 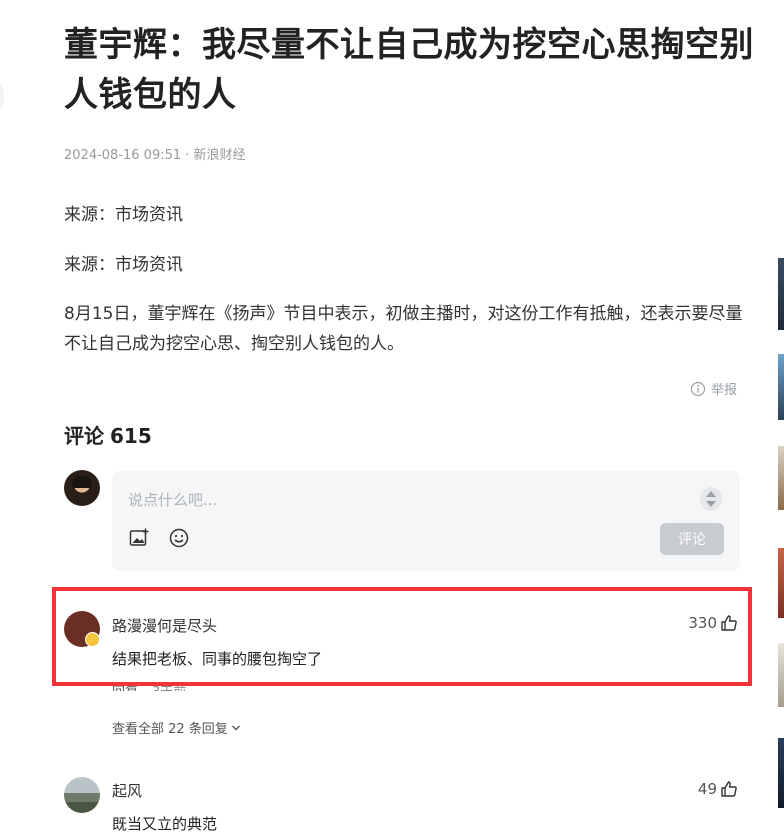 I want to click on report-button: 举报, so click(x=713, y=388).